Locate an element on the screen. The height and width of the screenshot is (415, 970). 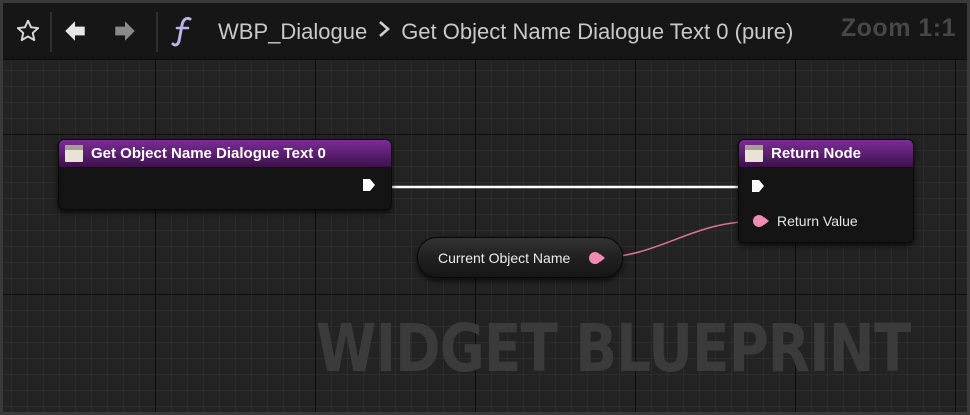
zoom-level: Zoom 1:1 is located at coordinates (898, 28).